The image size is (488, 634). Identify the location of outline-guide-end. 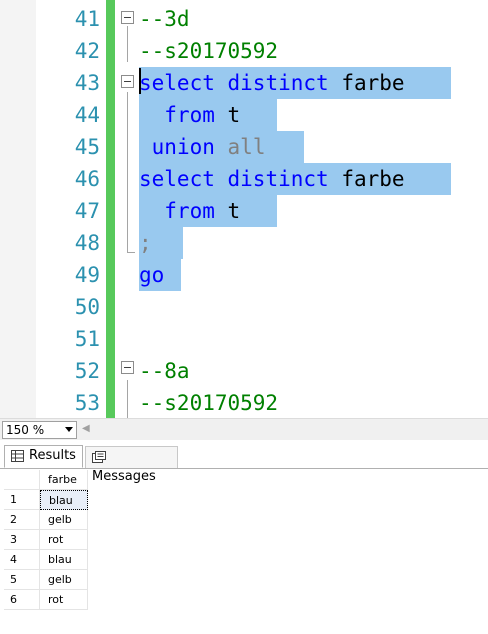
(131, 252).